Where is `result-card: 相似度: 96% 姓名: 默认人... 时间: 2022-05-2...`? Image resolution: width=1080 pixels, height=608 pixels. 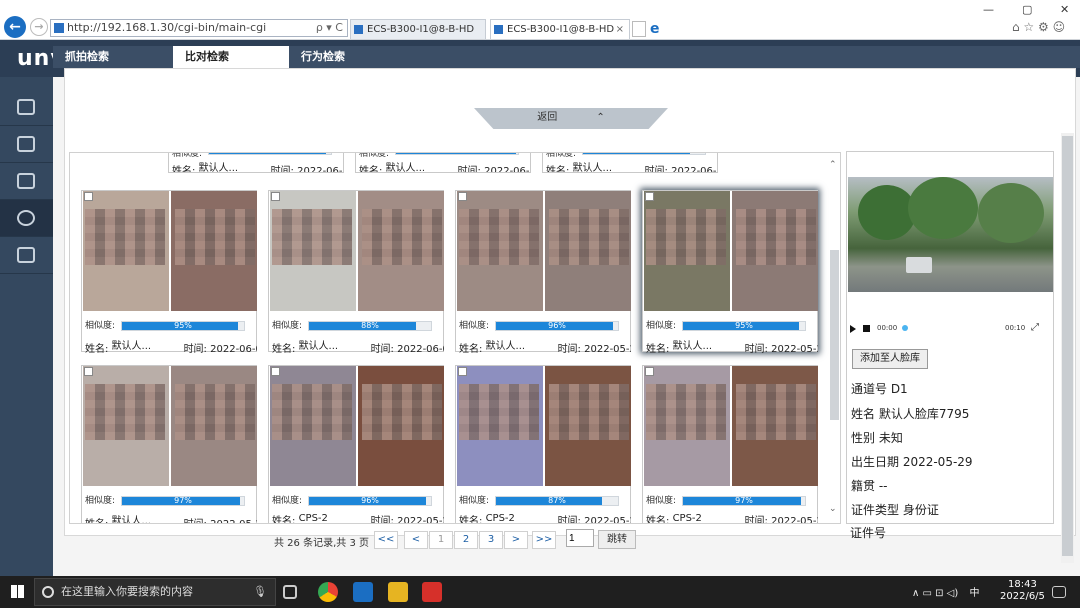 result-card: 相似度: 96% 姓名: 默认人... 时间: 2022-05-2... is located at coordinates (543, 272).